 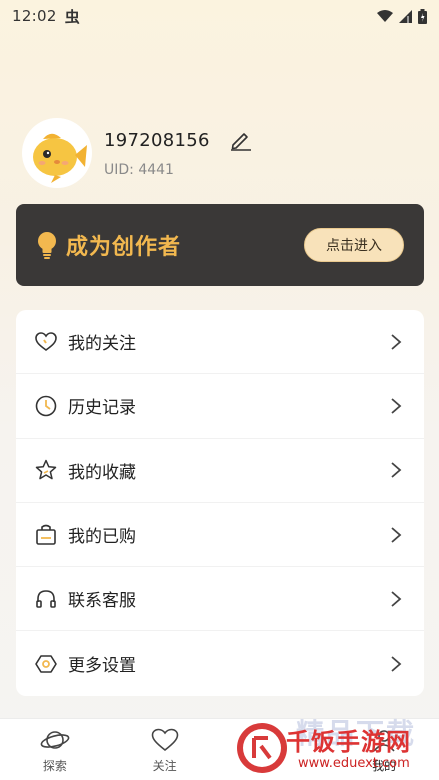 What do you see at coordinates (220, 599) in the screenshot?
I see `menu-item-customer-service: 联系客服` at bounding box center [220, 599].